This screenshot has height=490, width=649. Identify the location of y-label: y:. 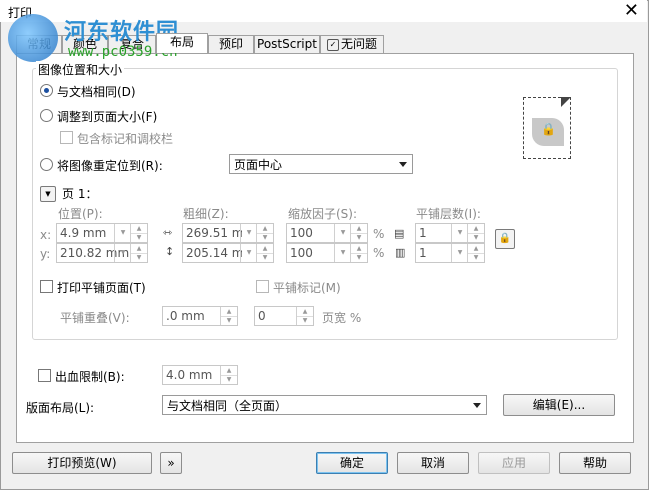
(45, 254).